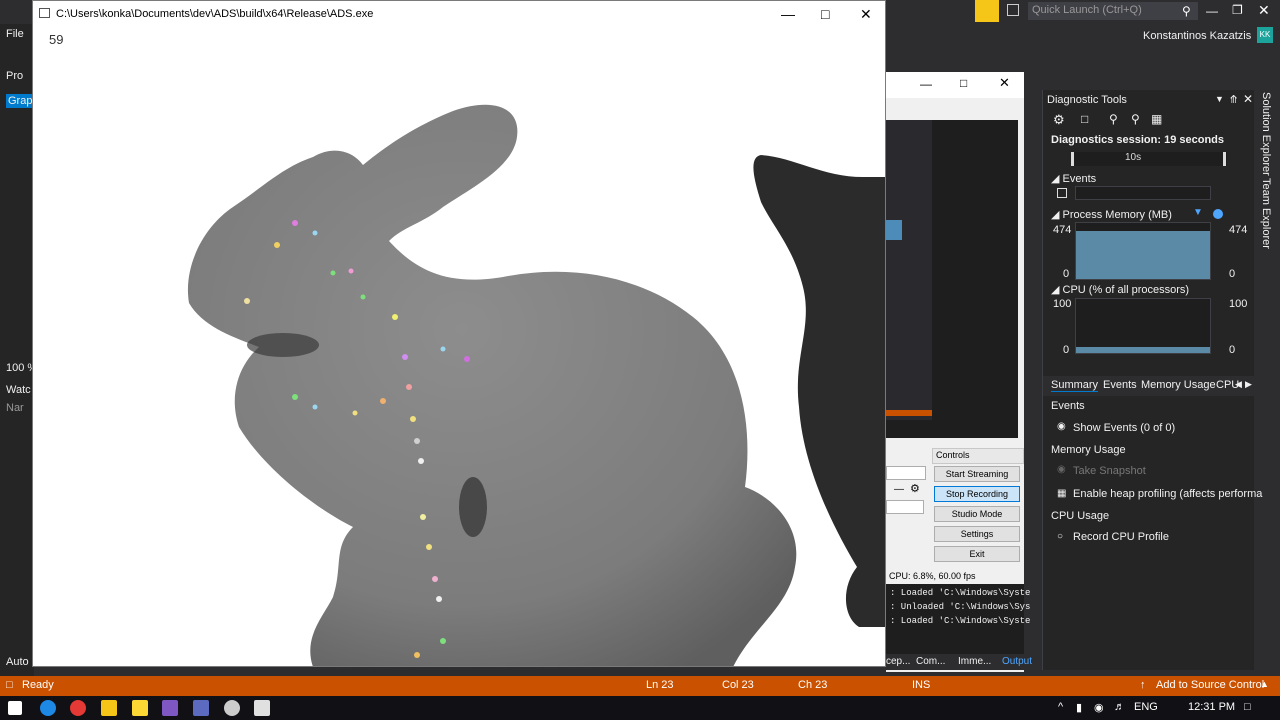 The image size is (1280, 720). What do you see at coordinates (262, 708) in the screenshot?
I see `ads-app-icon` at bounding box center [262, 708].